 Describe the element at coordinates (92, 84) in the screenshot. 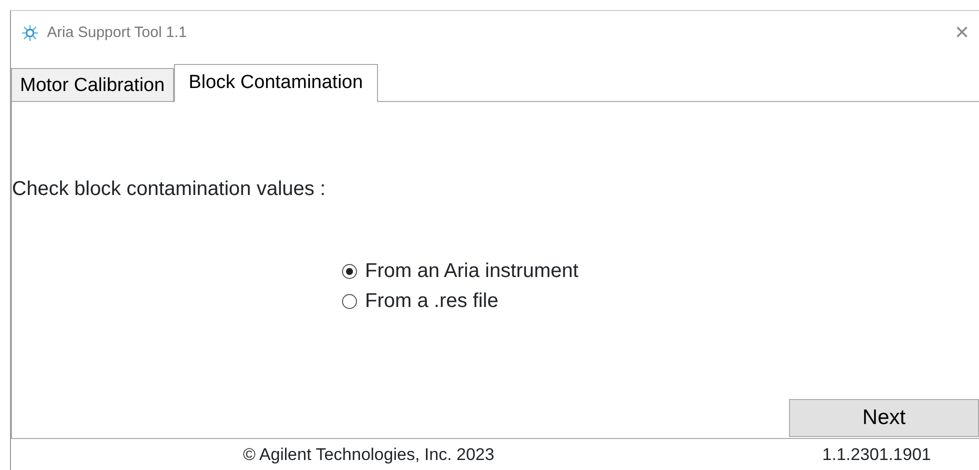

I see `tab: Motor Calibration` at that location.